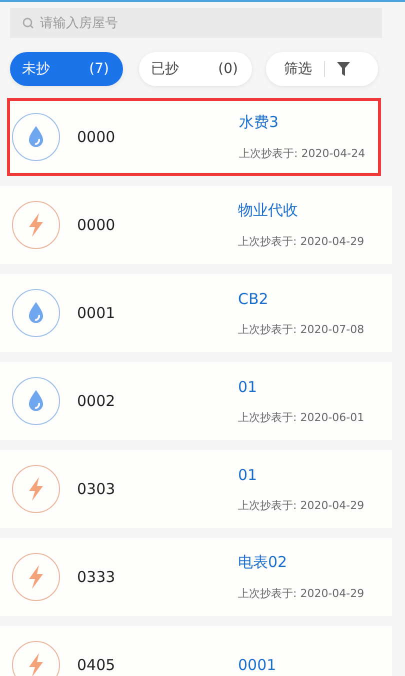 This screenshot has width=405, height=676. I want to click on house-number: 0303, so click(96, 489).